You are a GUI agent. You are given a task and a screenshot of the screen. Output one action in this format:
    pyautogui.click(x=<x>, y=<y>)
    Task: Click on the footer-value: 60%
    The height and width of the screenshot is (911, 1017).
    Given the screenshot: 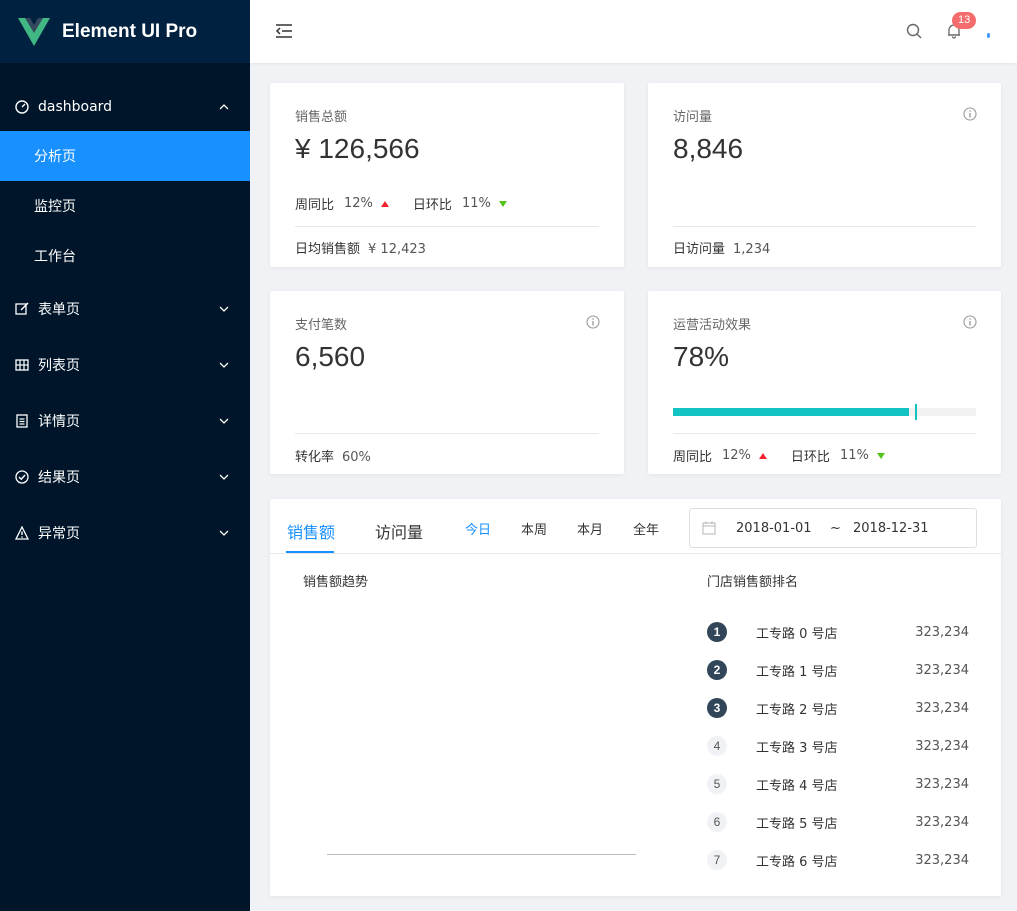 What is the action you would take?
    pyautogui.click(x=356, y=457)
    